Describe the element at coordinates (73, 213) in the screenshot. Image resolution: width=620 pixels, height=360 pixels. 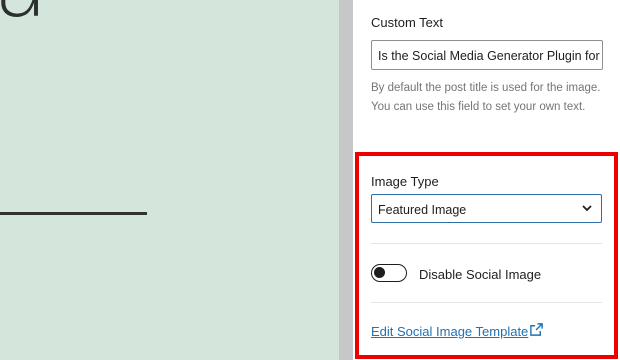
I see `preview-underline` at that location.